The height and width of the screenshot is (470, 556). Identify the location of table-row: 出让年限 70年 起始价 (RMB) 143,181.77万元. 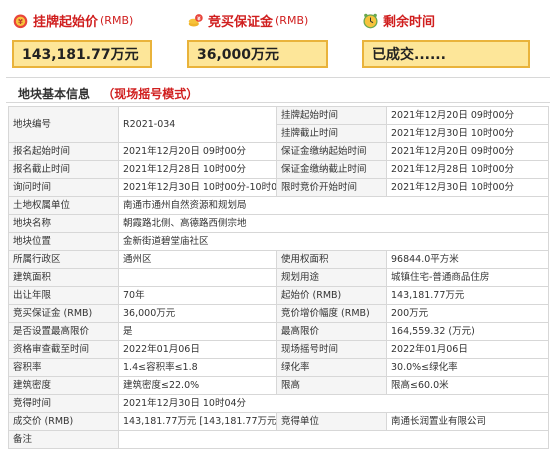
(278, 295).